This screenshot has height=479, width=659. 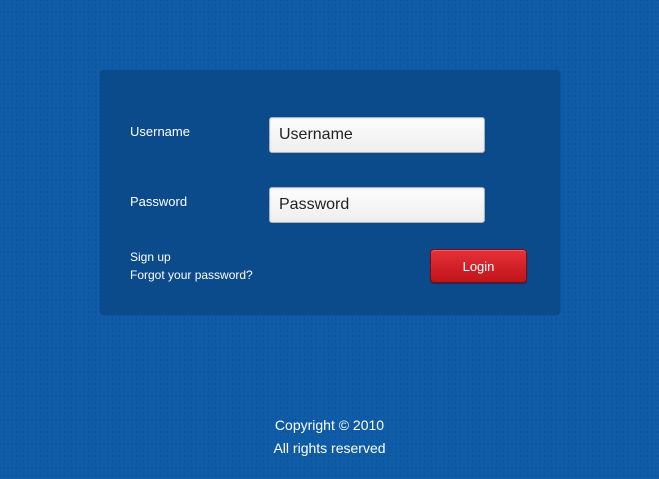 What do you see at coordinates (329, 437) in the screenshot?
I see `footer: Copyright © 2010 All rights reserved` at bounding box center [329, 437].